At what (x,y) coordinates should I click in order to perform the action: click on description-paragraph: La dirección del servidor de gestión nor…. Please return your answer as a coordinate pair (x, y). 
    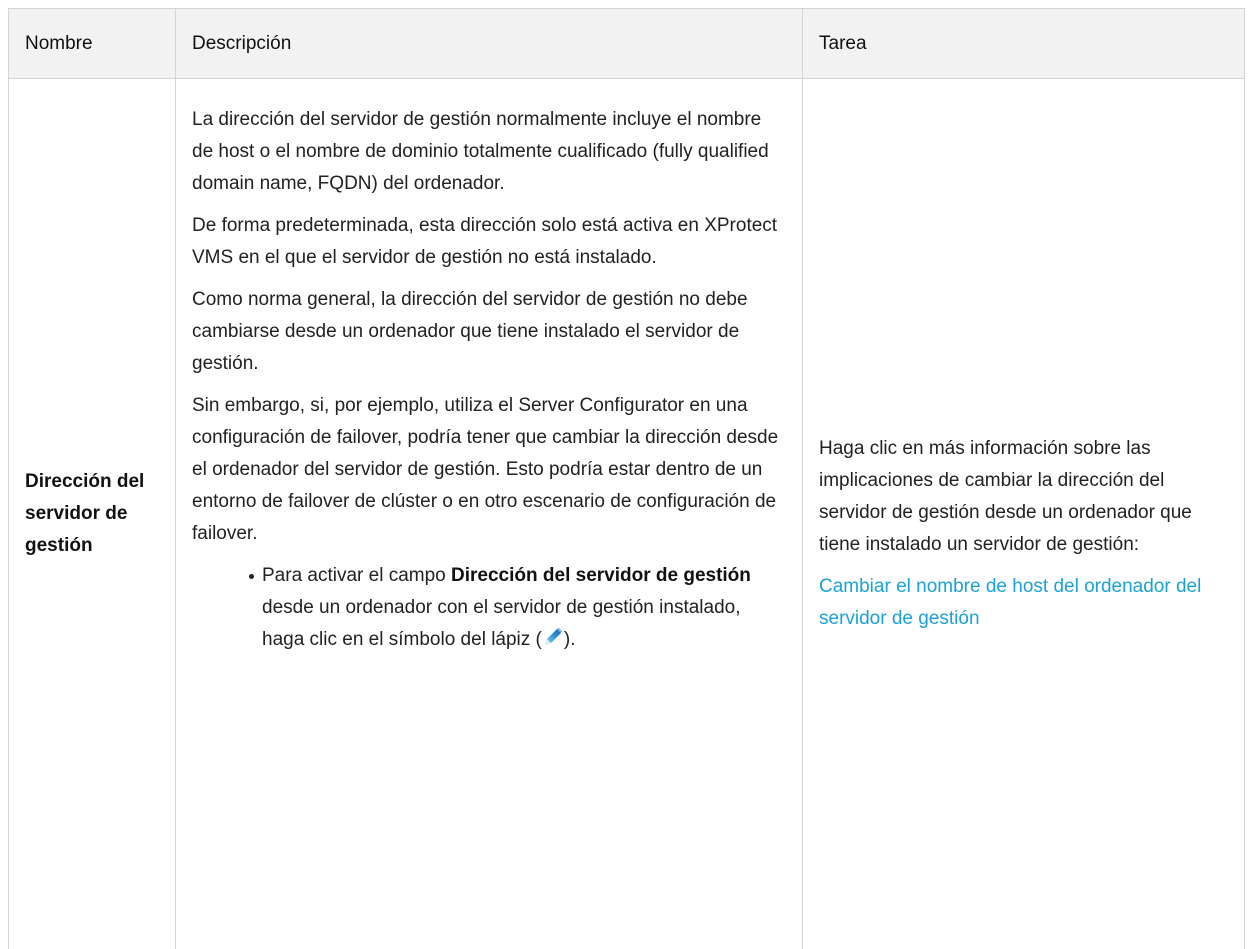
    Looking at the image, I should click on (480, 151).